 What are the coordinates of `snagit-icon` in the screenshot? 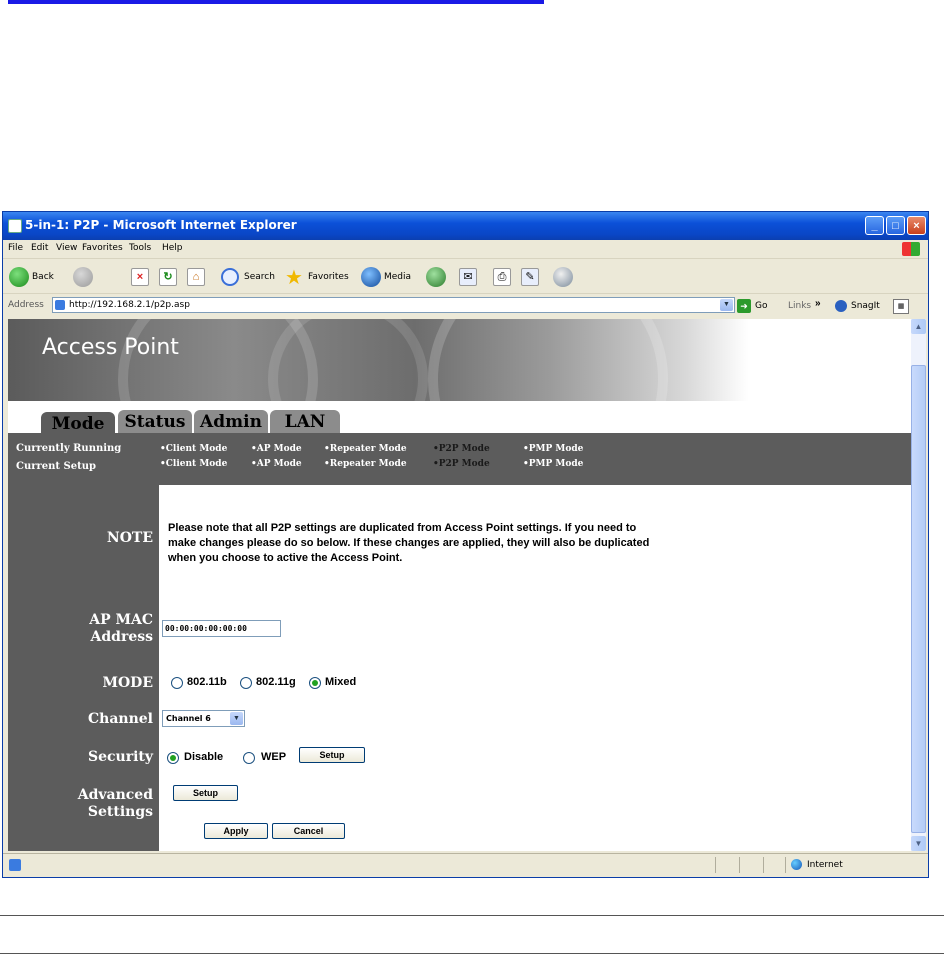 It's located at (841, 306).